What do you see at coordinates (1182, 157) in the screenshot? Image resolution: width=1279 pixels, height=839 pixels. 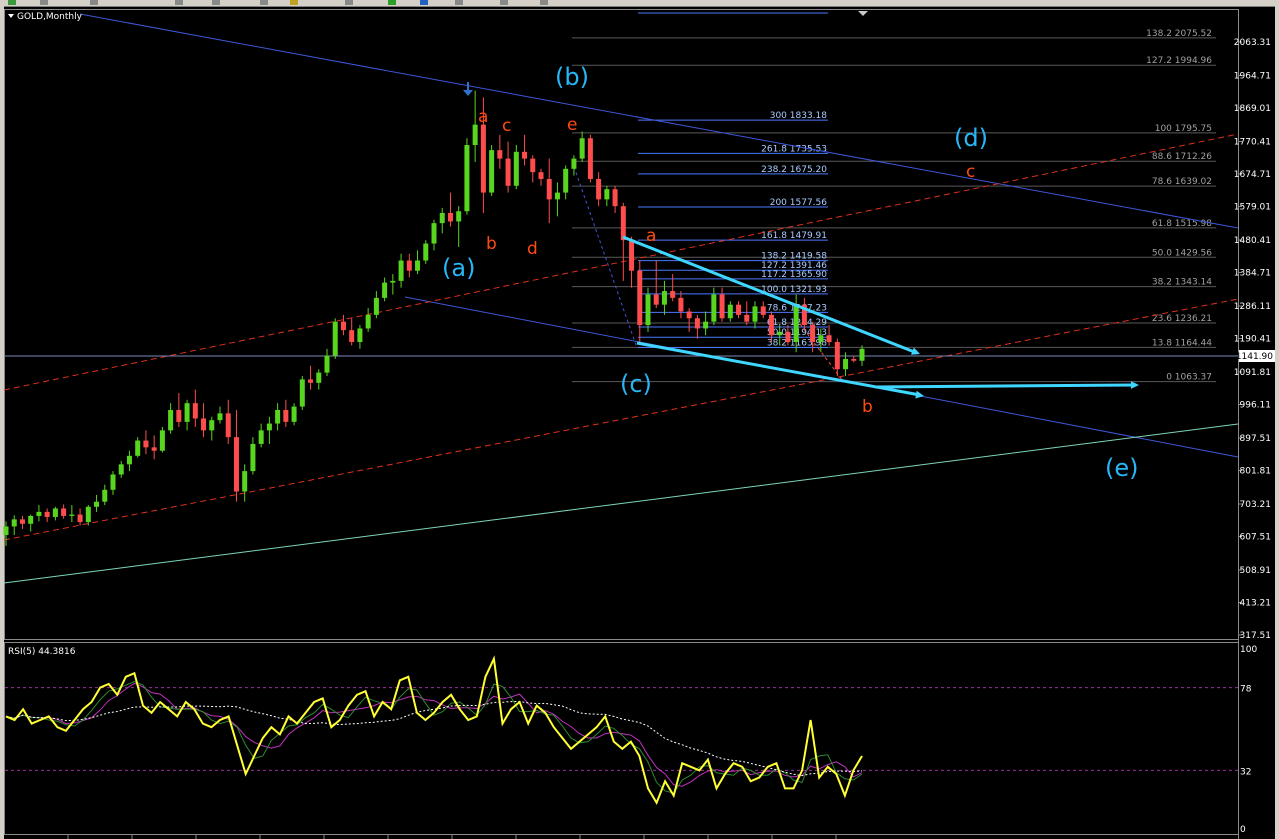 I see `fib-level-label: 88.6 1712.26` at bounding box center [1182, 157].